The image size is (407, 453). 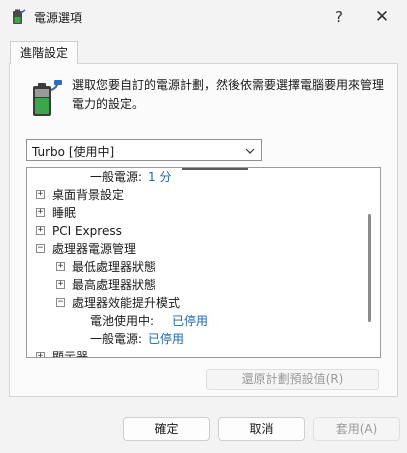 What do you see at coordinates (166, 429) in the screenshot?
I see `ok-button: 確定` at bounding box center [166, 429].